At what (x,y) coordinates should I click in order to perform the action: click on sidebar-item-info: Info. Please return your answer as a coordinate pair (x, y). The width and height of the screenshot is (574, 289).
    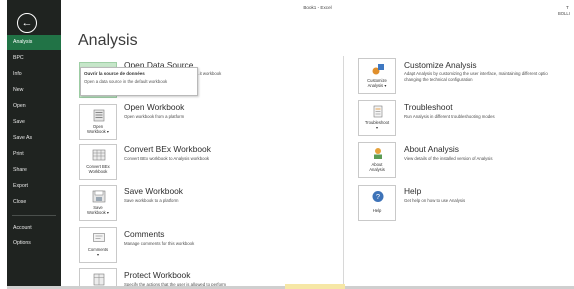
    Looking at the image, I should click on (34, 74).